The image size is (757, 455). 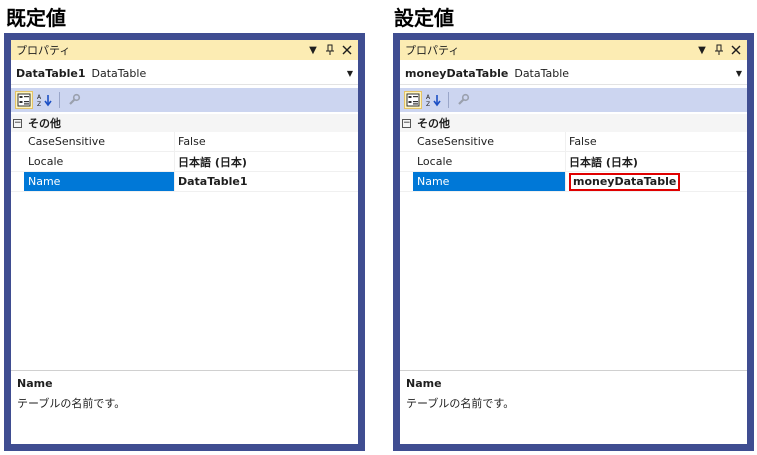 What do you see at coordinates (184, 73) in the screenshot?
I see `object-selector: DataTable1 DataTable ▼` at bounding box center [184, 73].